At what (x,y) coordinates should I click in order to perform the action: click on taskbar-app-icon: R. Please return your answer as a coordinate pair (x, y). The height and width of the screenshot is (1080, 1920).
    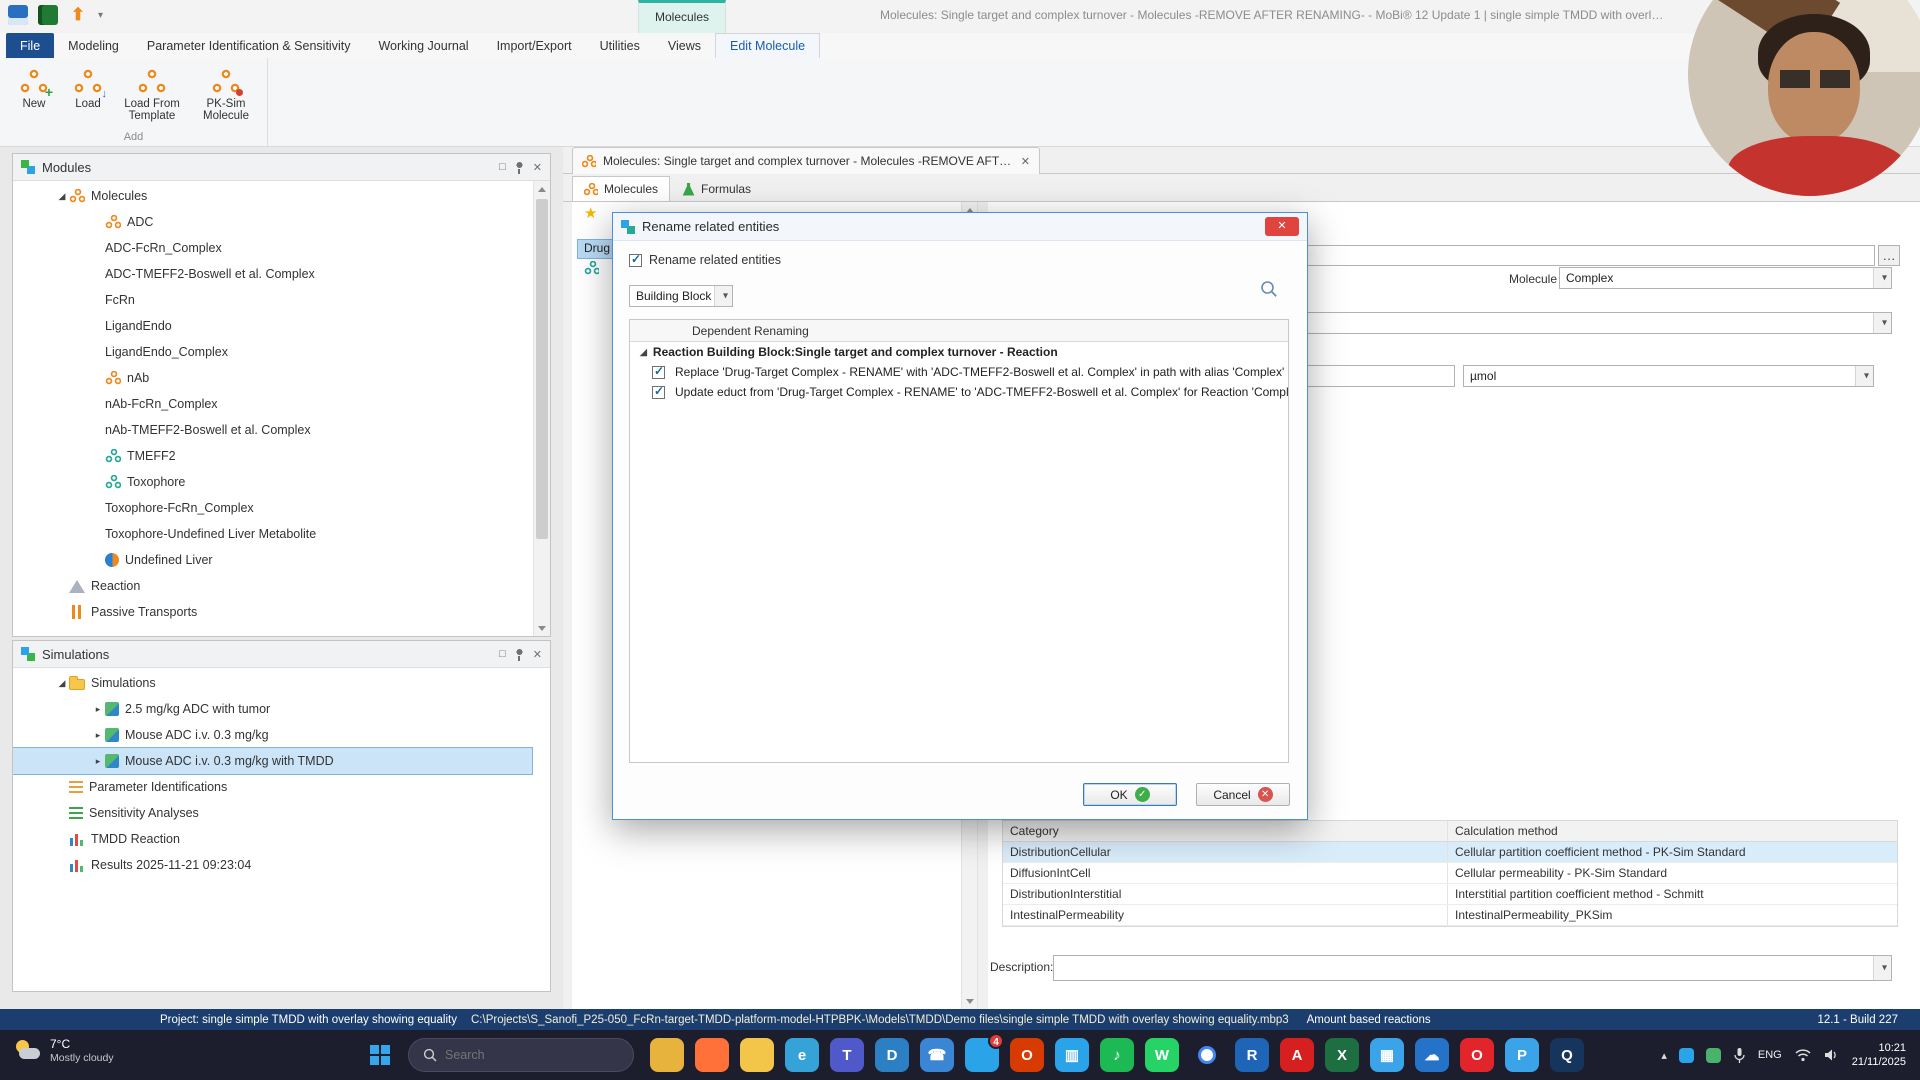
    Looking at the image, I should click on (1252, 1055).